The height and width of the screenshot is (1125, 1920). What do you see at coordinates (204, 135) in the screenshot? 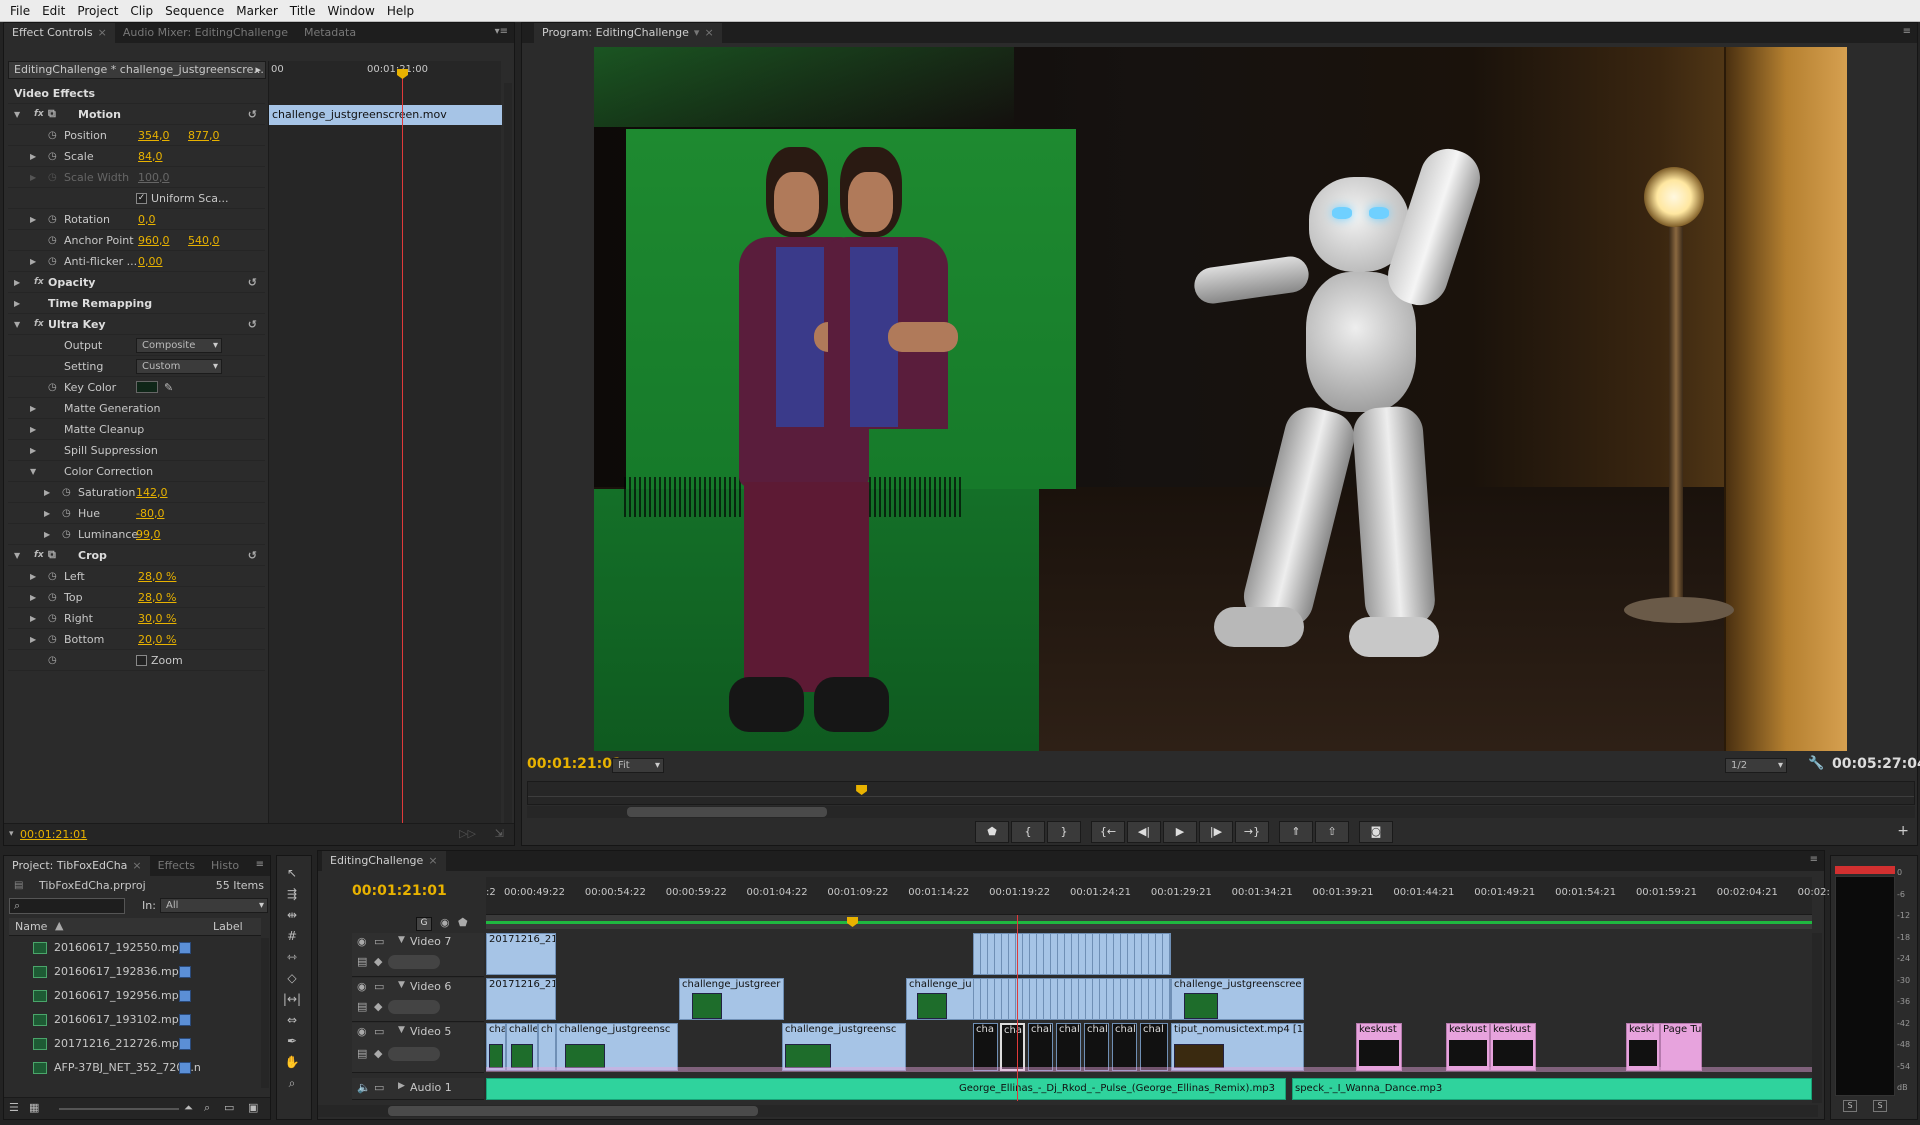
I see `position-y-value: 877,0` at bounding box center [204, 135].